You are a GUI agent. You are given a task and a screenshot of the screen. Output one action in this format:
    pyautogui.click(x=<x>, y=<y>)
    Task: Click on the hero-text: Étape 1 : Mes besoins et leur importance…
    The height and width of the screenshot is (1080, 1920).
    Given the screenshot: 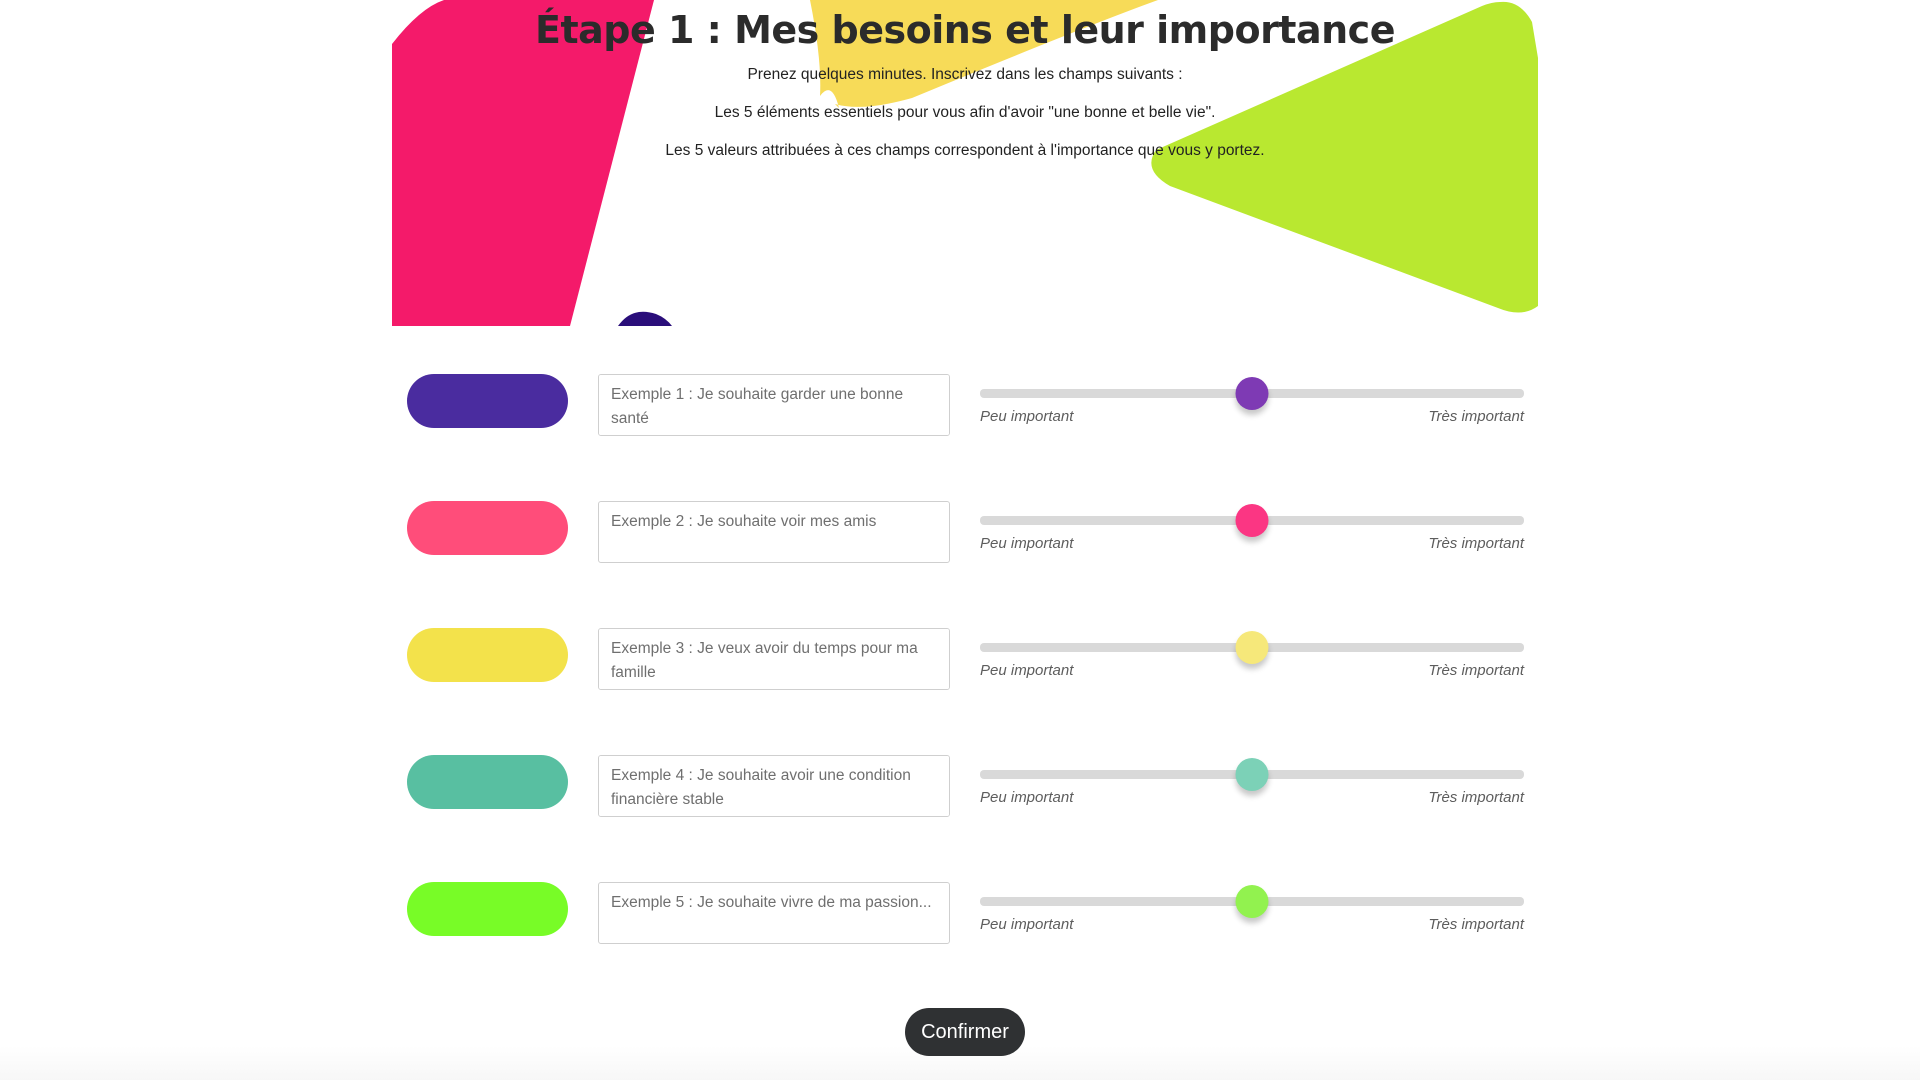 What is the action you would take?
    pyautogui.click(x=965, y=80)
    